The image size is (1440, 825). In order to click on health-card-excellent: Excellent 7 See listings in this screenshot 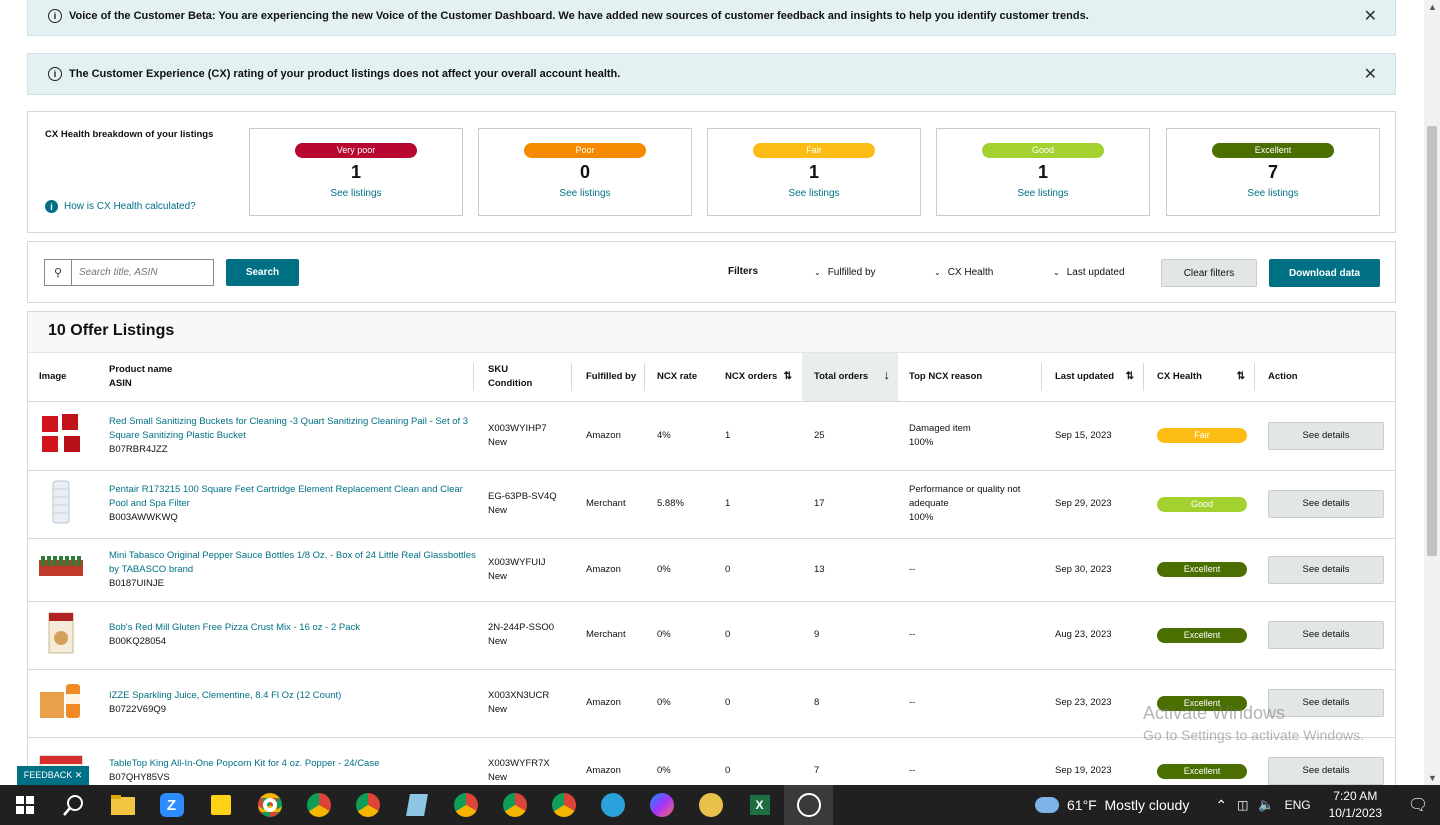, I will do `click(1273, 172)`.